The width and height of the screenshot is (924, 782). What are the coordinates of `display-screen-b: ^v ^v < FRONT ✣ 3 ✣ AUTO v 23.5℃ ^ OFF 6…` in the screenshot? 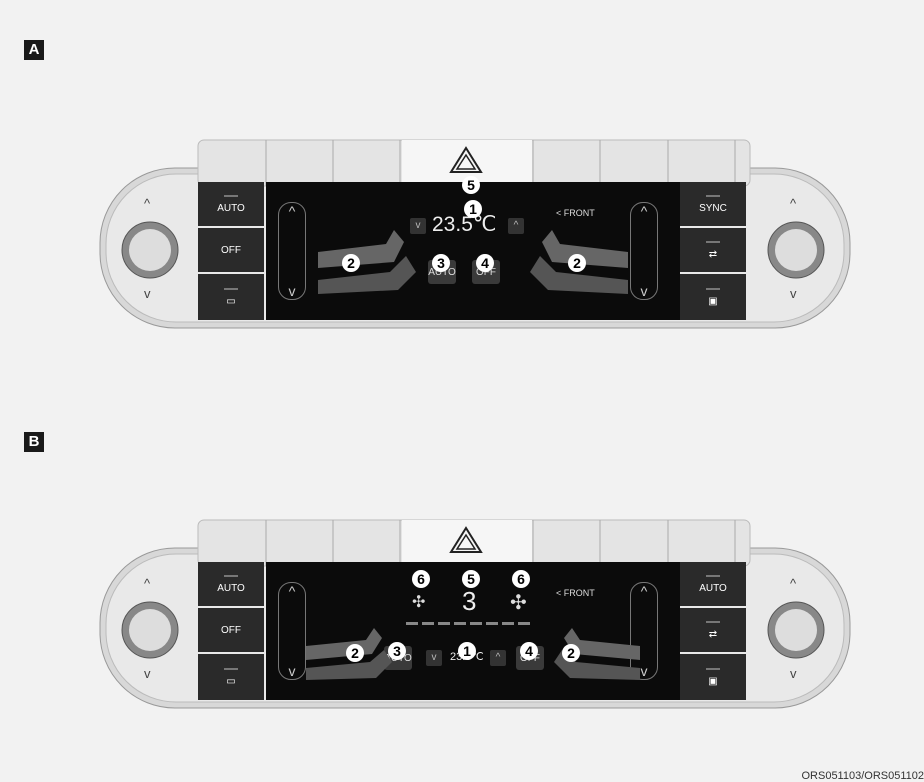 It's located at (473, 631).